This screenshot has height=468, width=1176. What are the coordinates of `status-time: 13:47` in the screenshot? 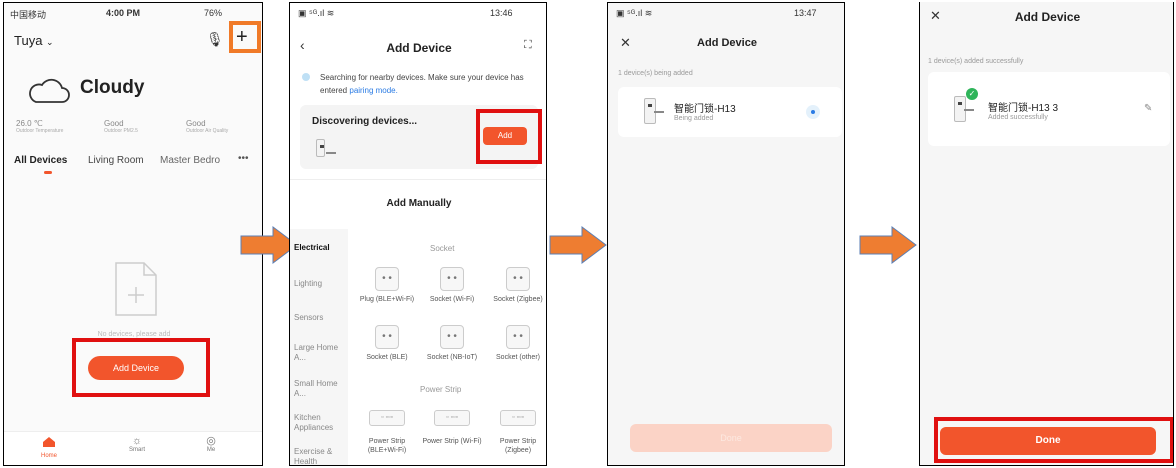 It's located at (805, 13).